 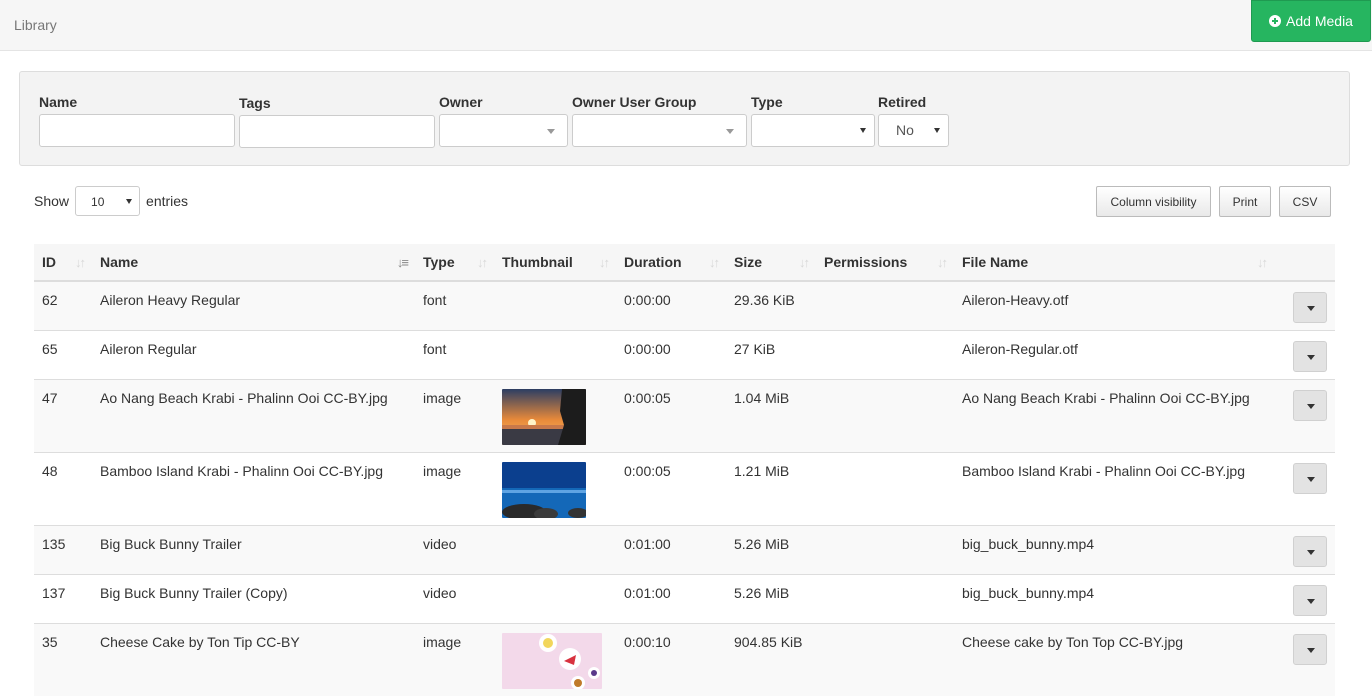 I want to click on column-header-duration: Duration ↓↑, so click(x=671, y=263).